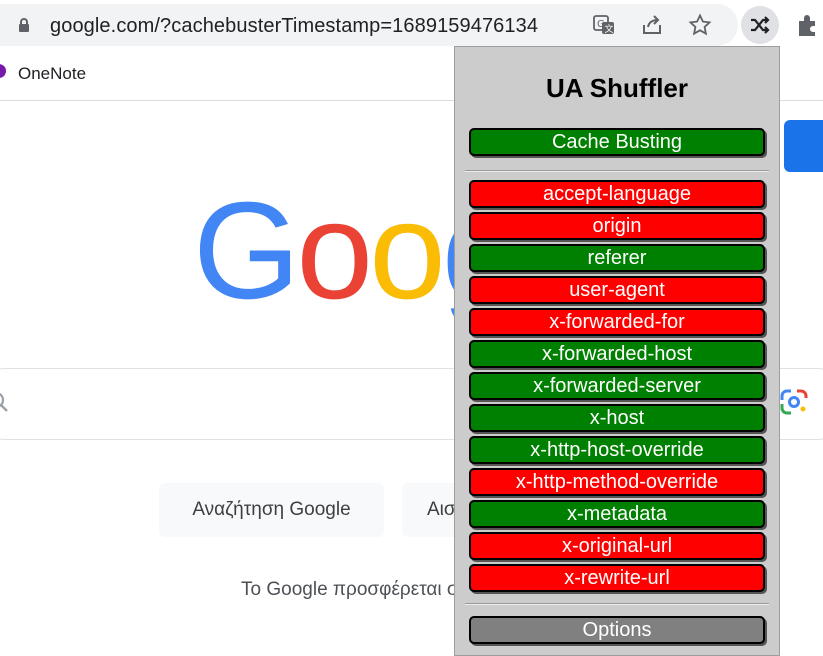 This screenshot has height=656, width=823. What do you see at coordinates (432, 510) in the screenshot?
I see `feeling-lucky-button: Αισ` at bounding box center [432, 510].